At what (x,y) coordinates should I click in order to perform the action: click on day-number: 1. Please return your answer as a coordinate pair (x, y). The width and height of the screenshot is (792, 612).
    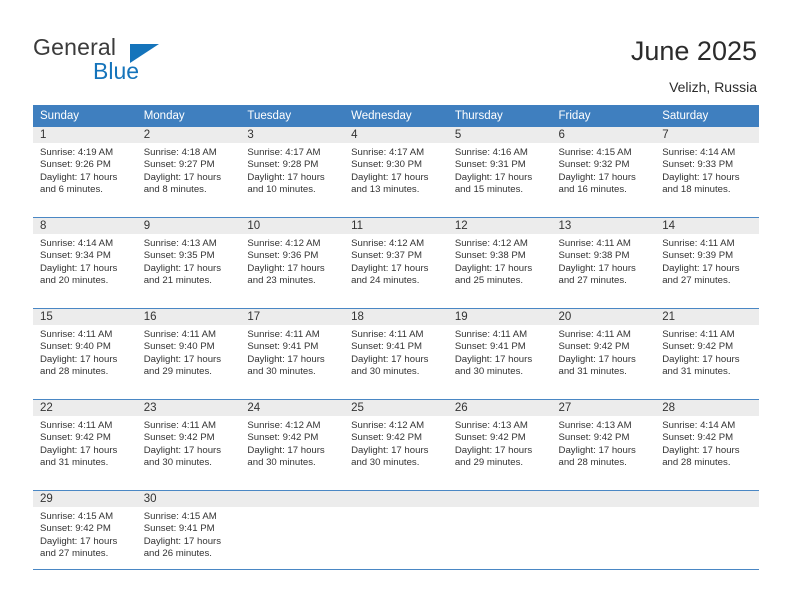
    Looking at the image, I should click on (85, 135).